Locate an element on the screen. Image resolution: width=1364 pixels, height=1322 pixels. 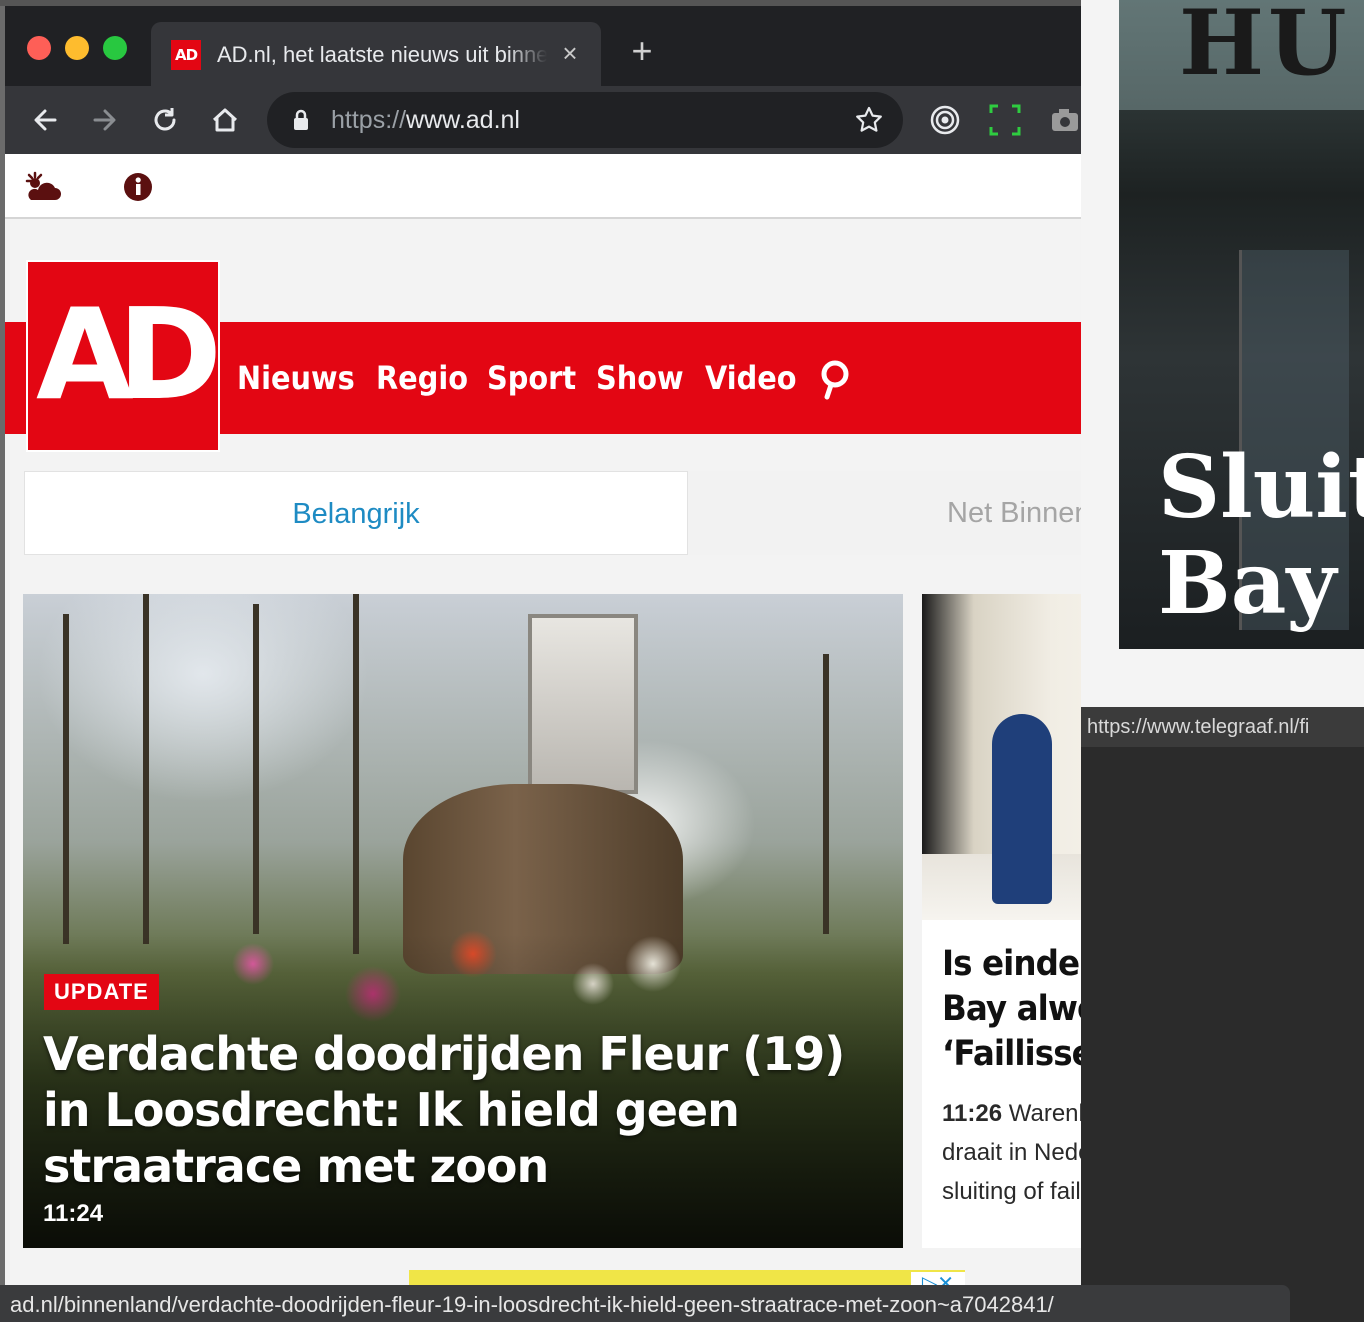
url-scheme: https:// is located at coordinates (369, 120).